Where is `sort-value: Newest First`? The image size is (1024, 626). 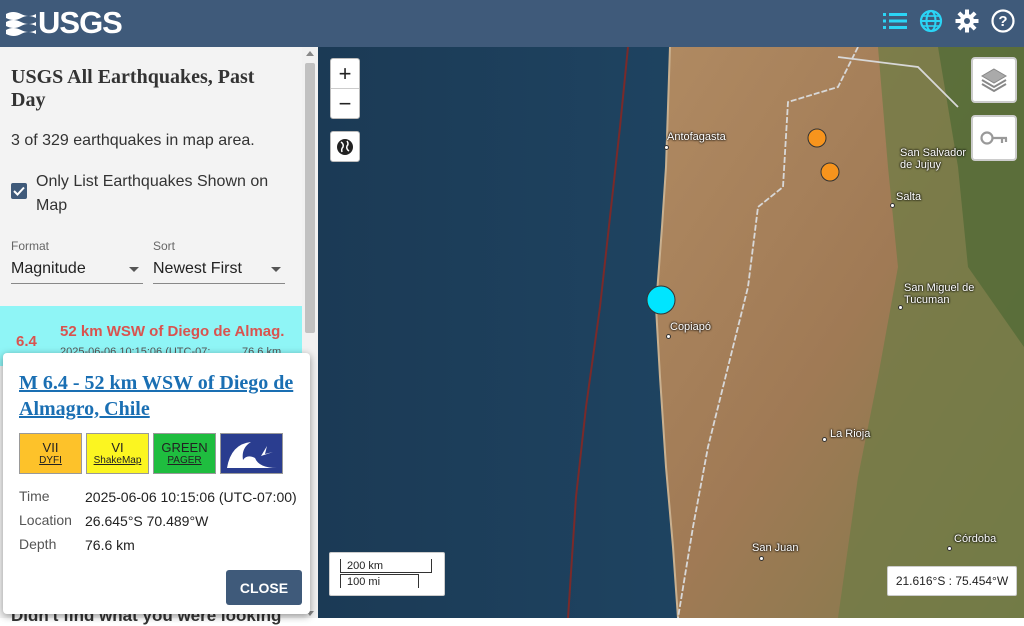
sort-value: Newest First is located at coordinates (197, 268).